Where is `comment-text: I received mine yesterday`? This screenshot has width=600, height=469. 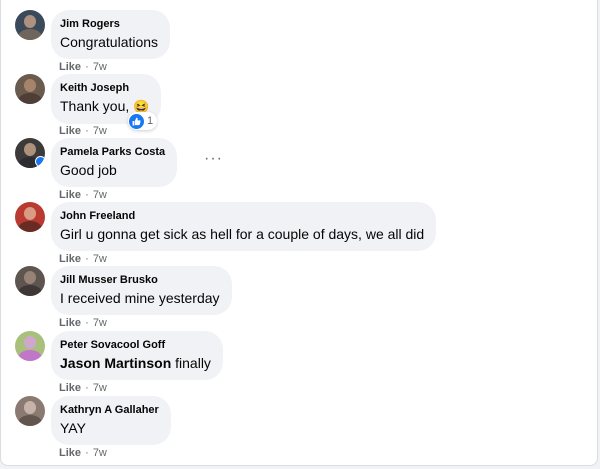
comment-text: I received mine yesterday is located at coordinates (140, 298).